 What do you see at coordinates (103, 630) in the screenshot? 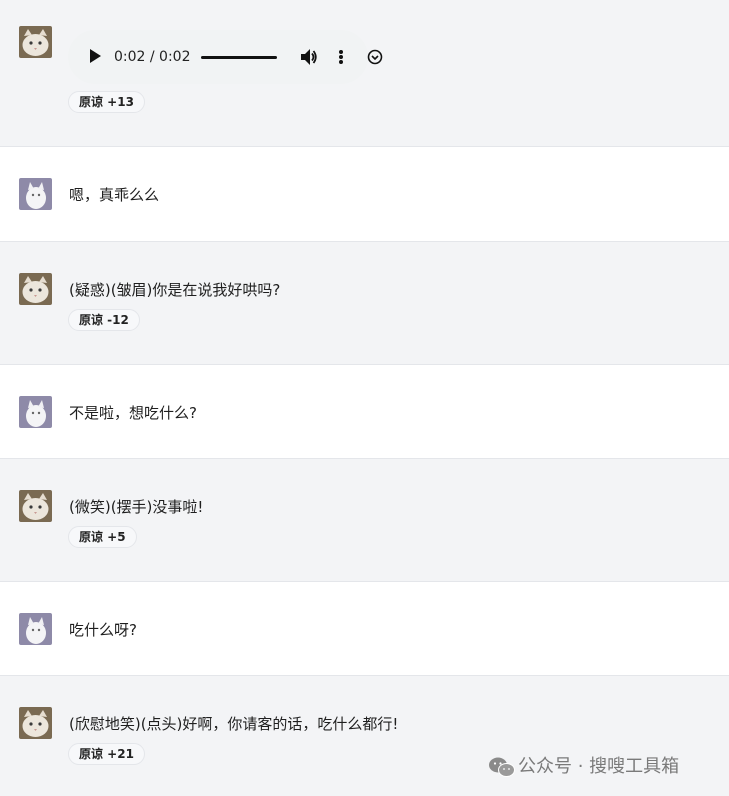
I see `message-text: 吃什么呀?` at bounding box center [103, 630].